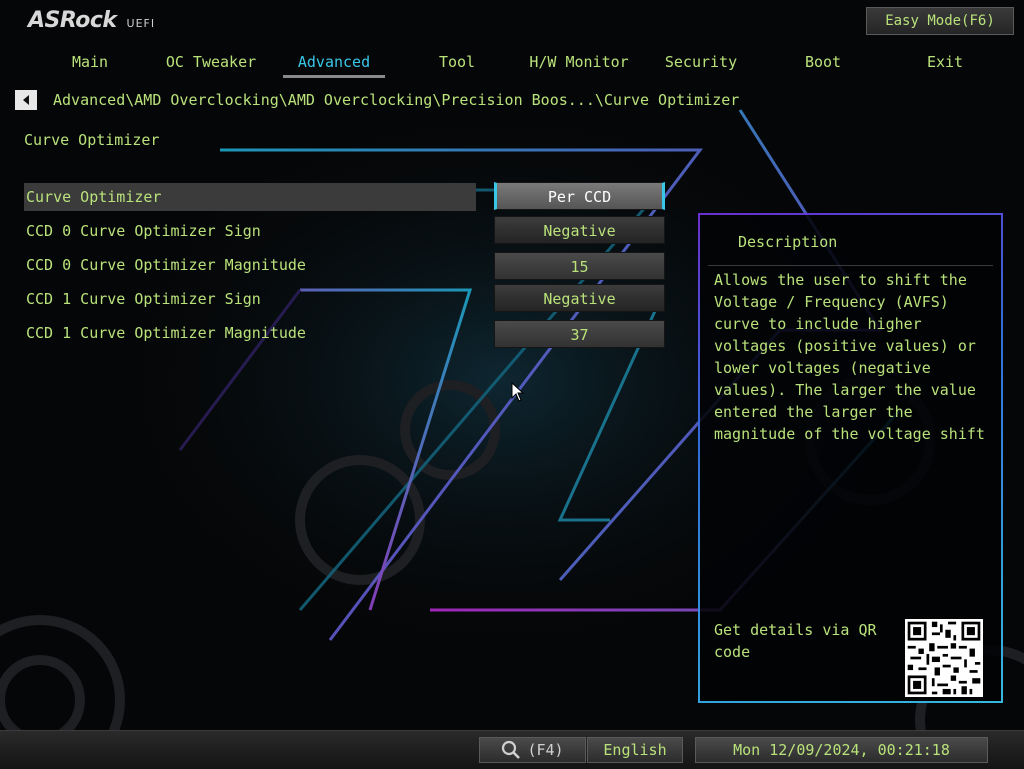 This screenshot has width=1024, height=769. I want to click on search-button: (F4), so click(532, 750).